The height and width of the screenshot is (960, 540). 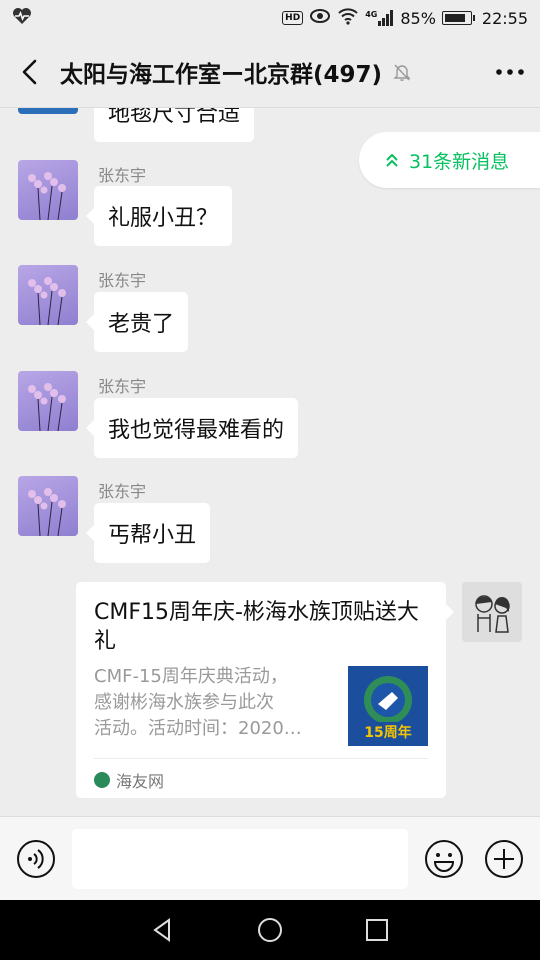 I want to click on thumbnail-label: 15周年, so click(x=387, y=732).